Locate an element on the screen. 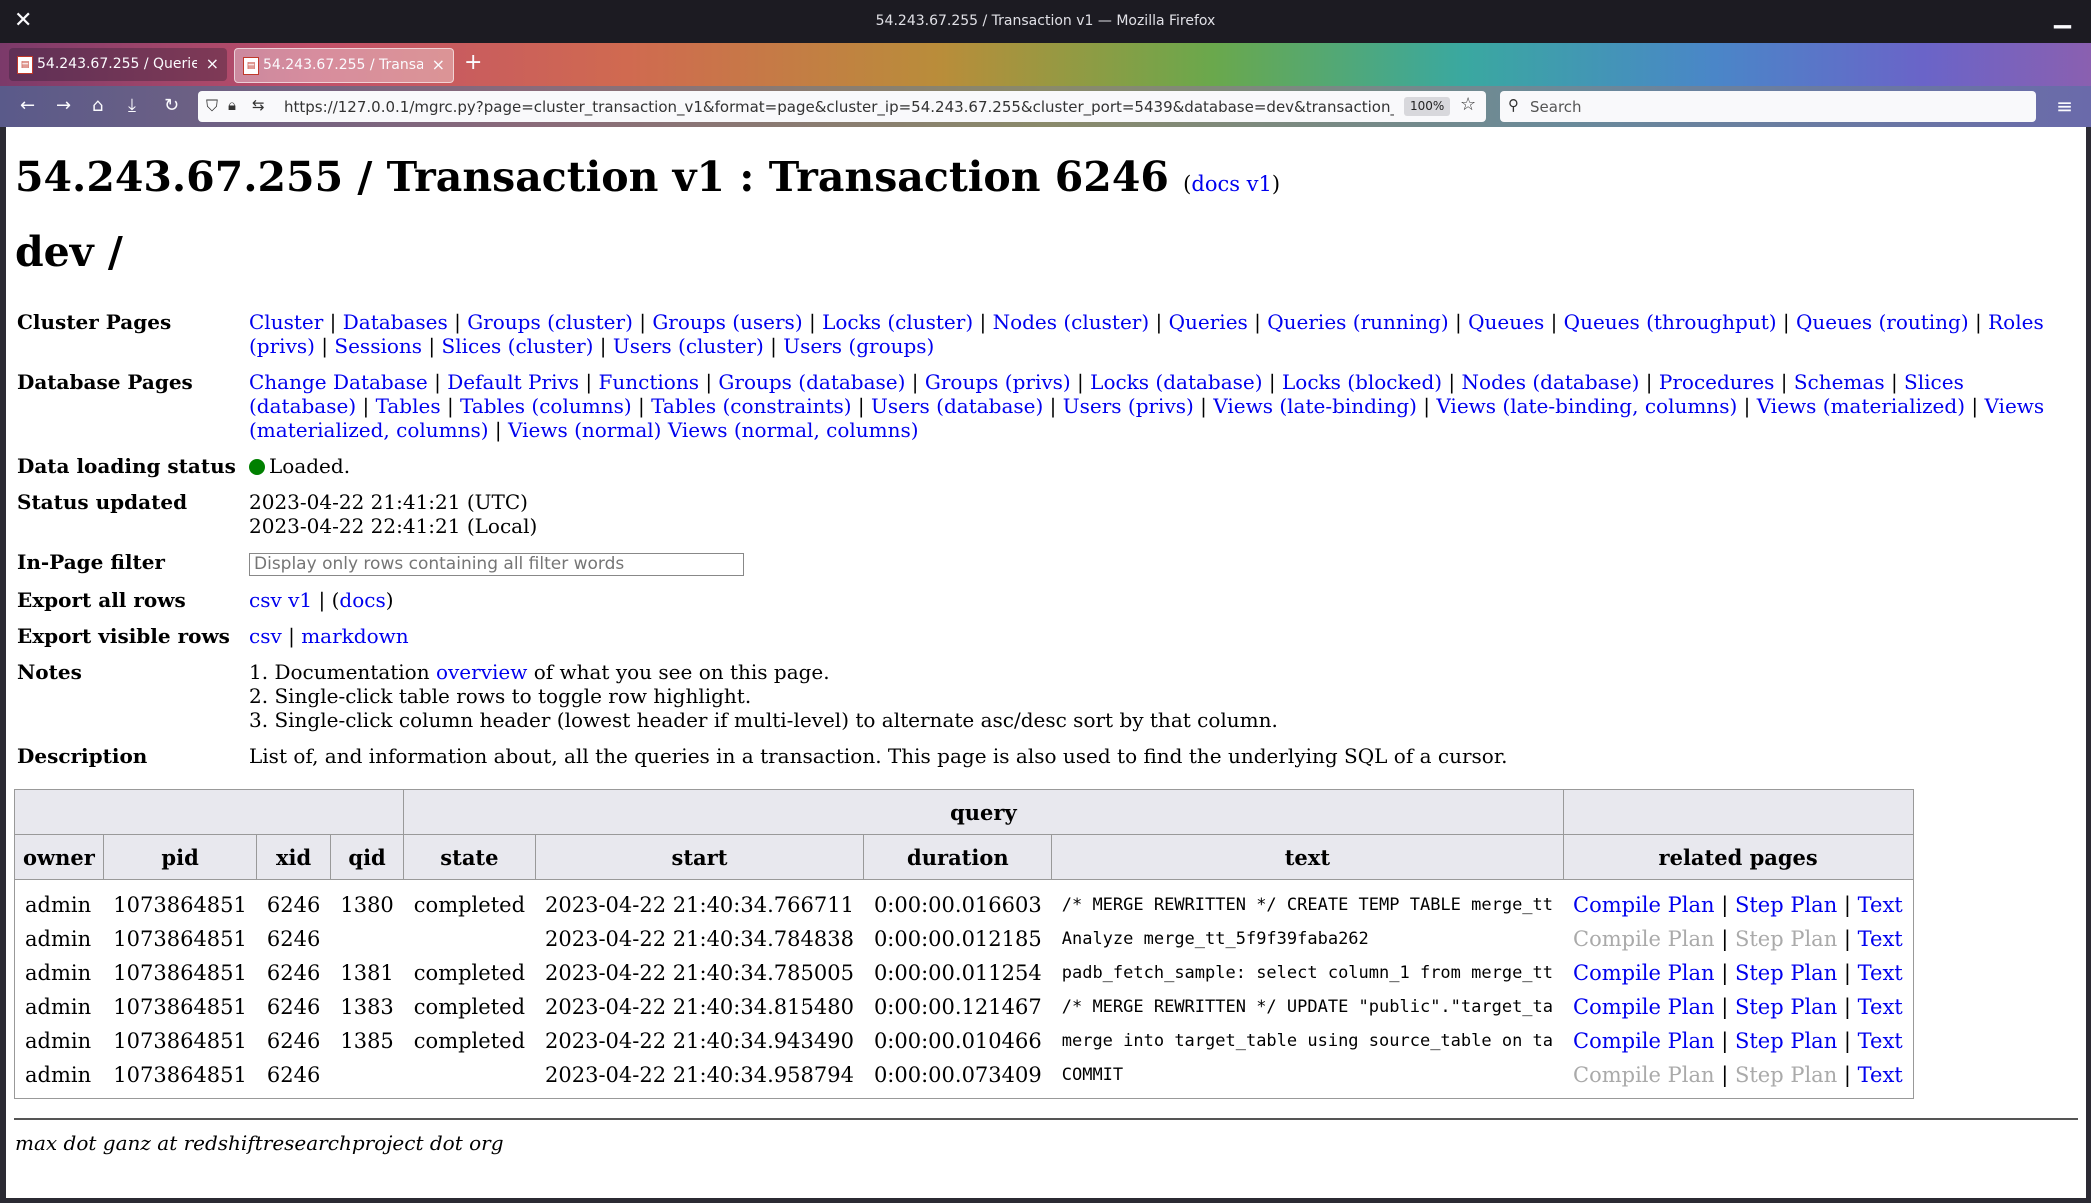 The width and height of the screenshot is (2091, 1203). nav-link: Users (groups) is located at coordinates (858, 346).